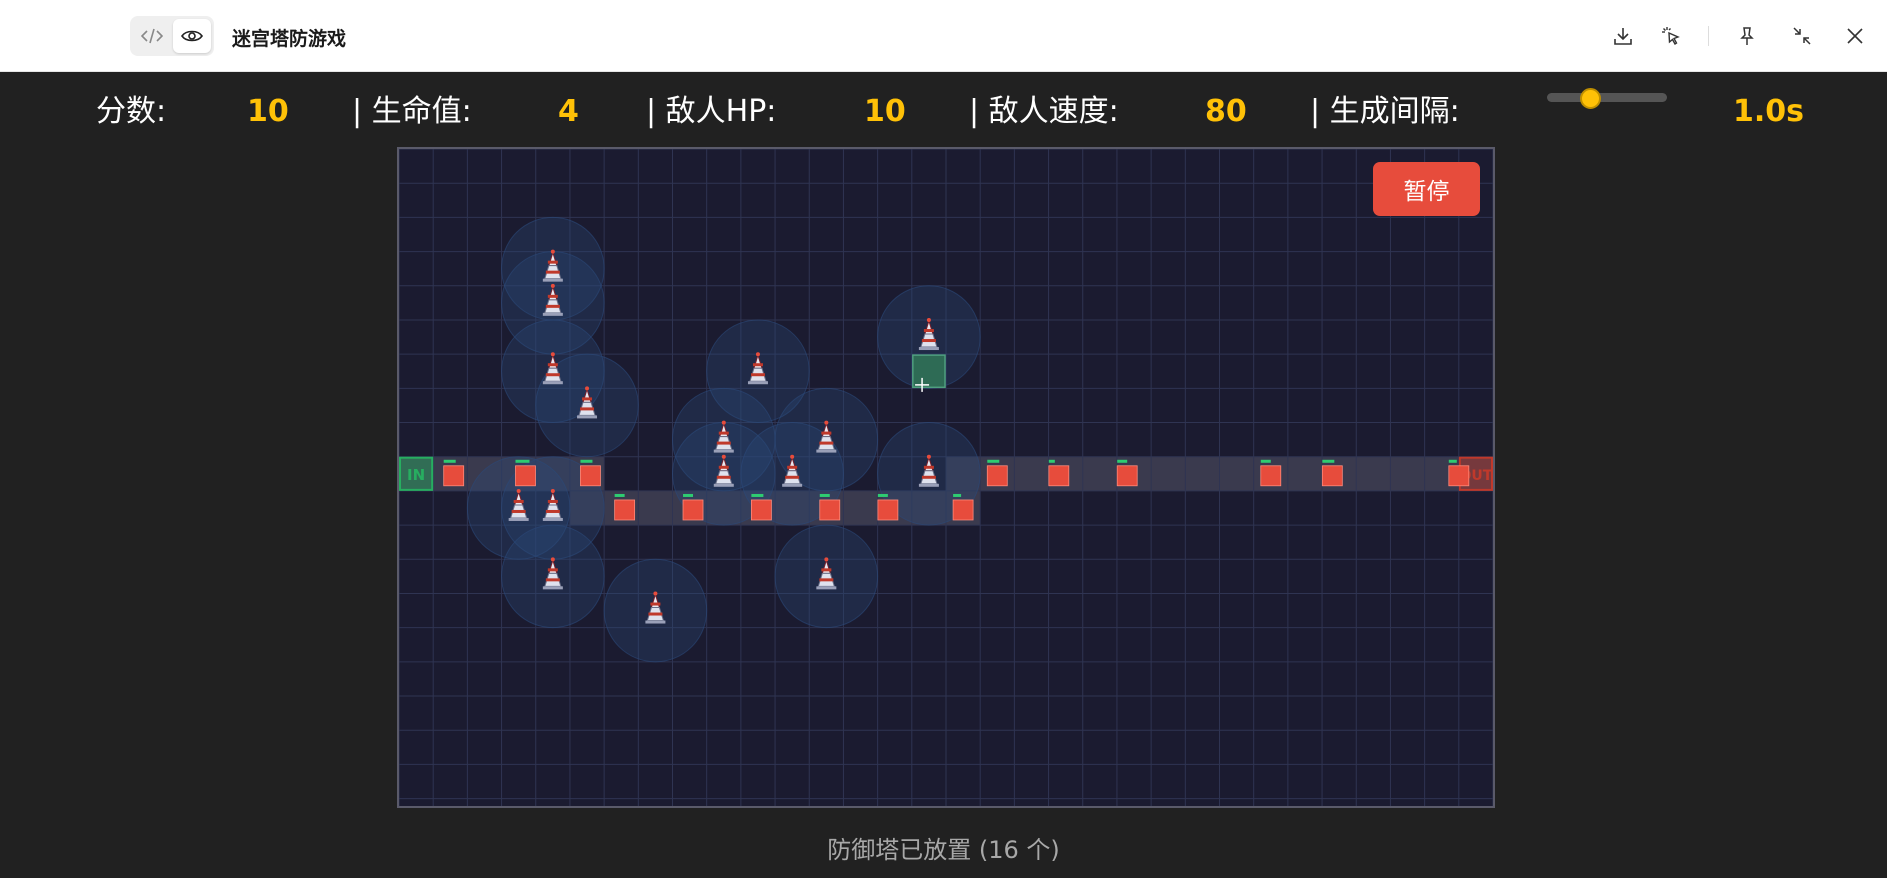 This screenshot has height=878, width=1887. Describe the element at coordinates (1591, 98) in the screenshot. I see `slider-thumb` at that location.